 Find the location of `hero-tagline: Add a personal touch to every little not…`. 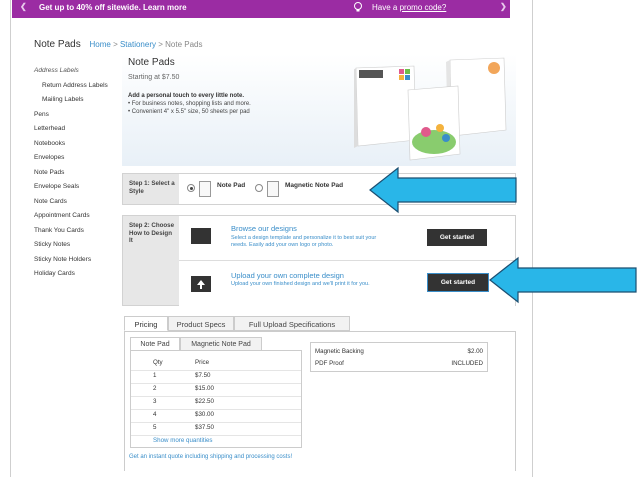

hero-tagline: Add a personal touch to every little not… is located at coordinates (186, 96).